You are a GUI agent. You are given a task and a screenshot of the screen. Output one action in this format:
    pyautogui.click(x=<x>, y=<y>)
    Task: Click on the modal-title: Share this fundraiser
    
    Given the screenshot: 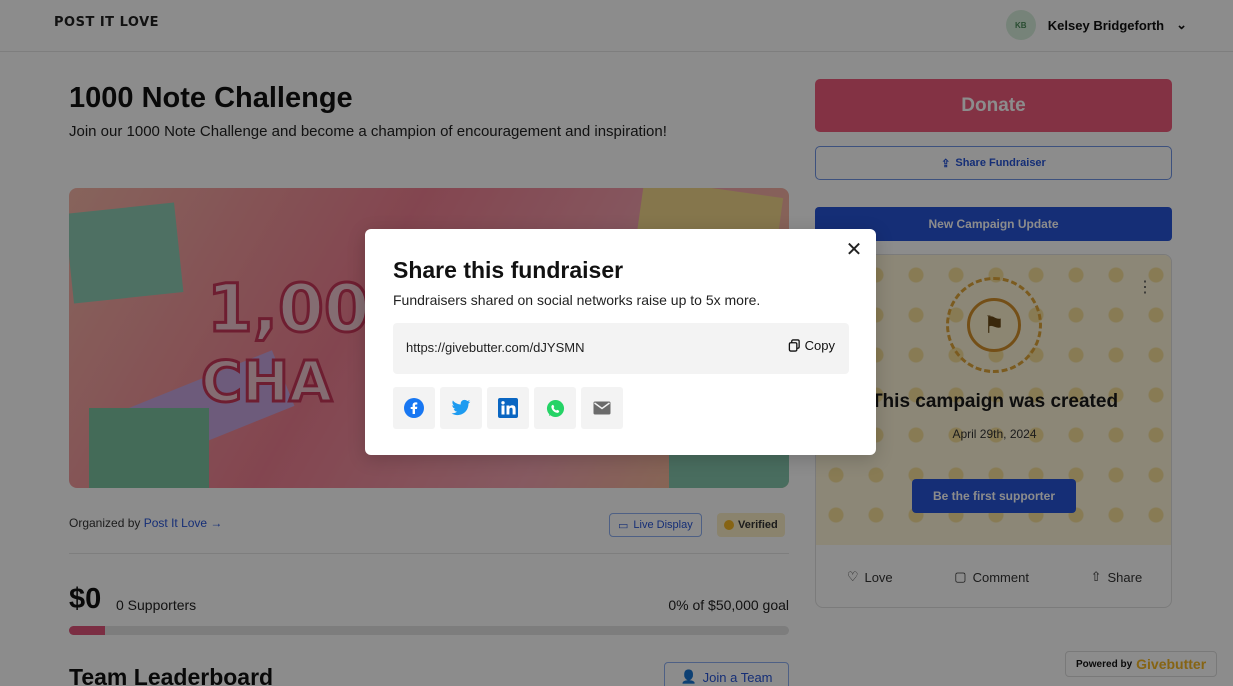 What is the action you would take?
    pyautogui.click(x=508, y=270)
    